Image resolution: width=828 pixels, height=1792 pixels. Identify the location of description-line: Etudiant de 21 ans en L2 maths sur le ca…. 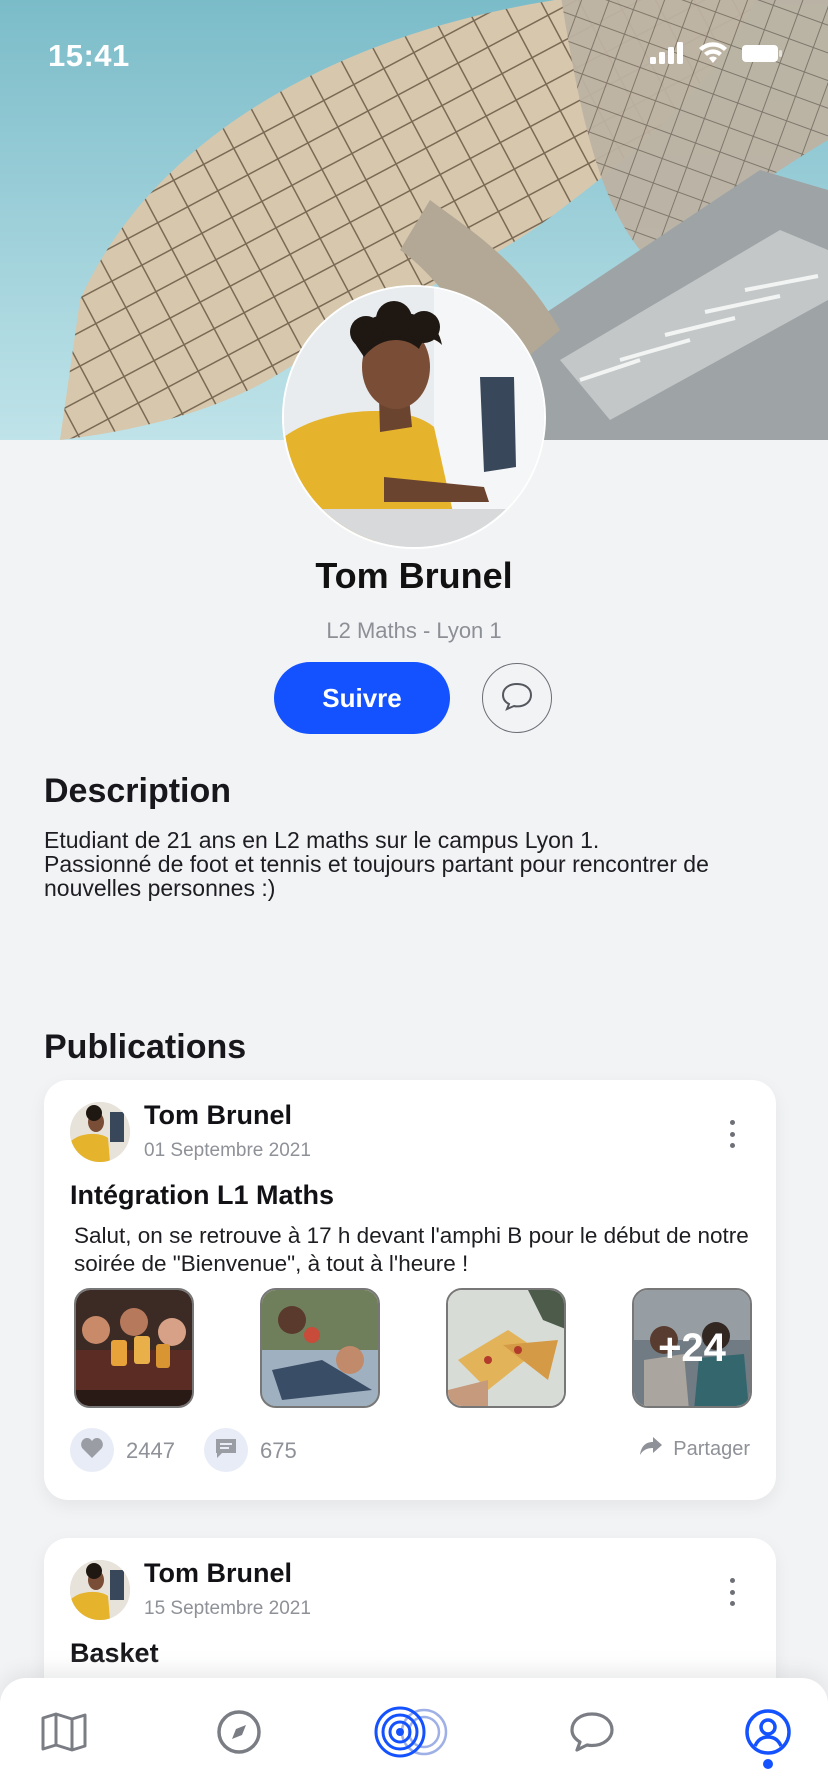
(322, 840).